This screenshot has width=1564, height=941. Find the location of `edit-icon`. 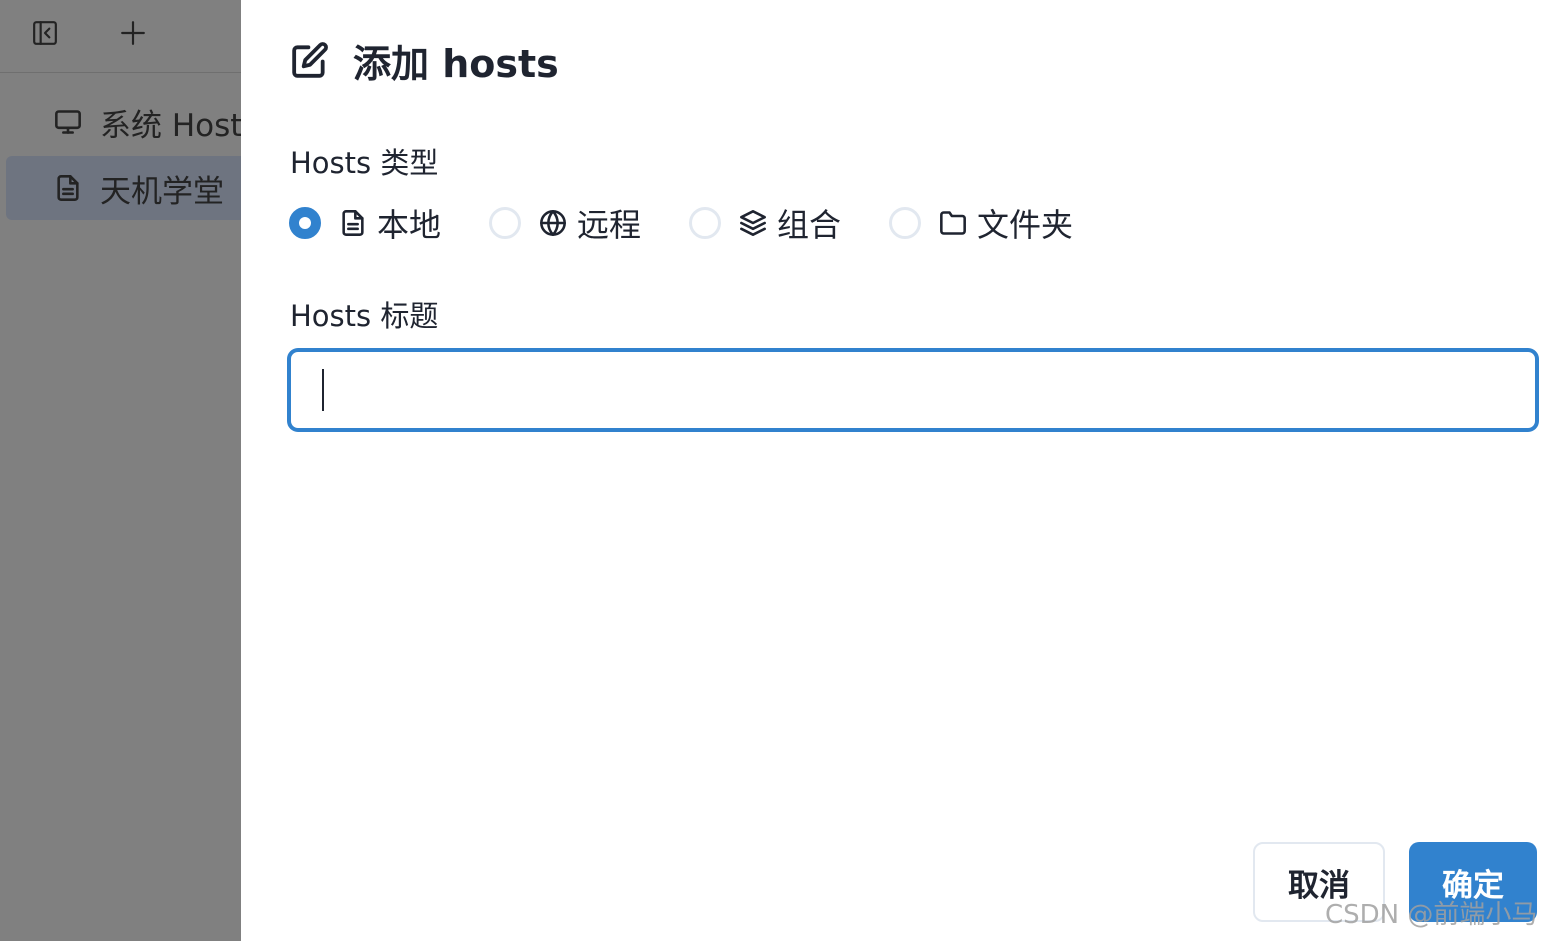

edit-icon is located at coordinates (310, 60).